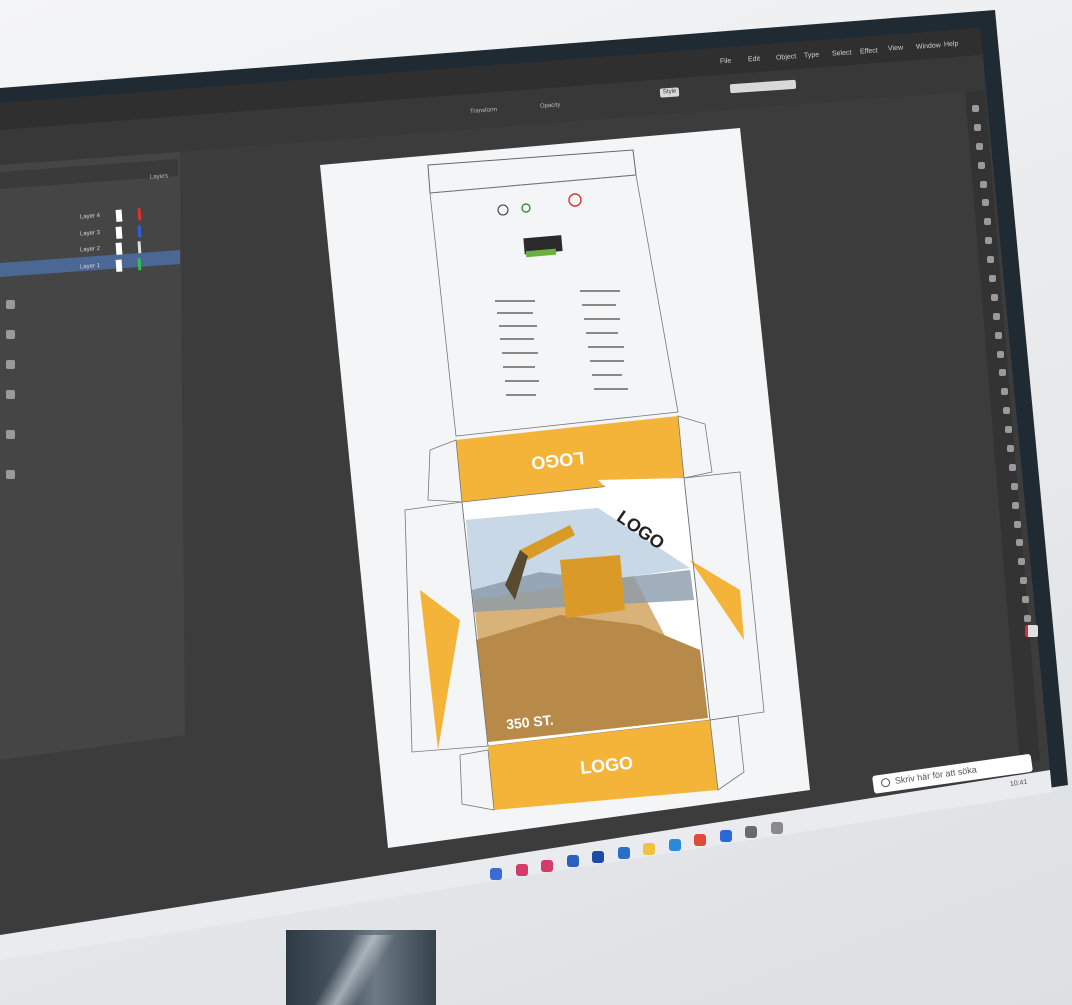 The height and width of the screenshot is (1005, 1072). What do you see at coordinates (674, 844) in the screenshot?
I see `edge-icon` at bounding box center [674, 844].